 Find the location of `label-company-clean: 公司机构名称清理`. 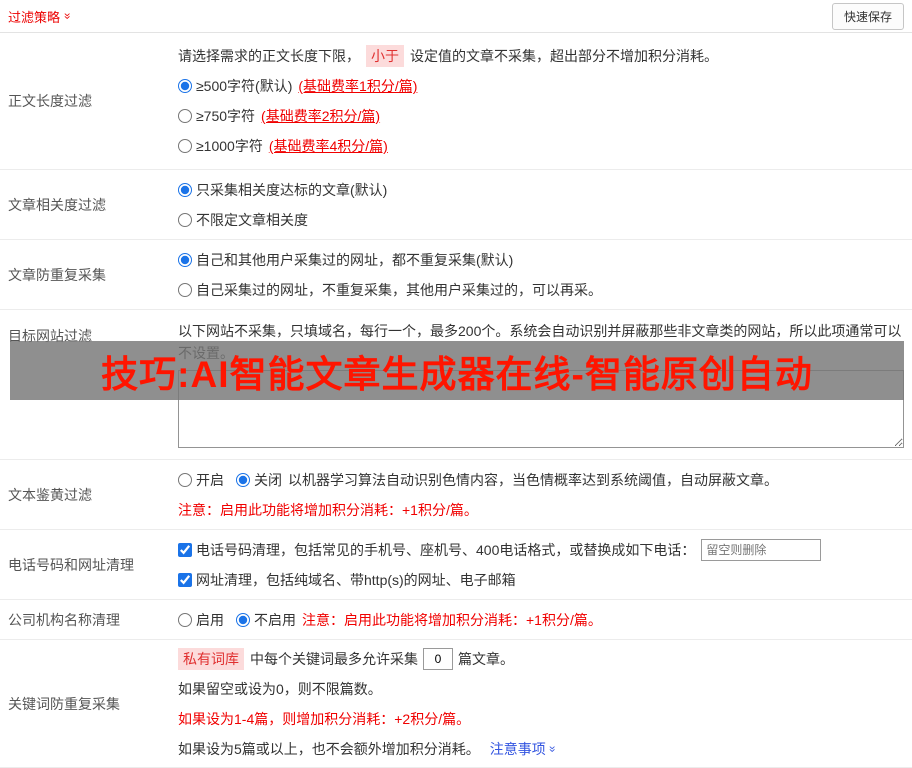

label-company-clean: 公司机构名称清理 is located at coordinates (64, 619).